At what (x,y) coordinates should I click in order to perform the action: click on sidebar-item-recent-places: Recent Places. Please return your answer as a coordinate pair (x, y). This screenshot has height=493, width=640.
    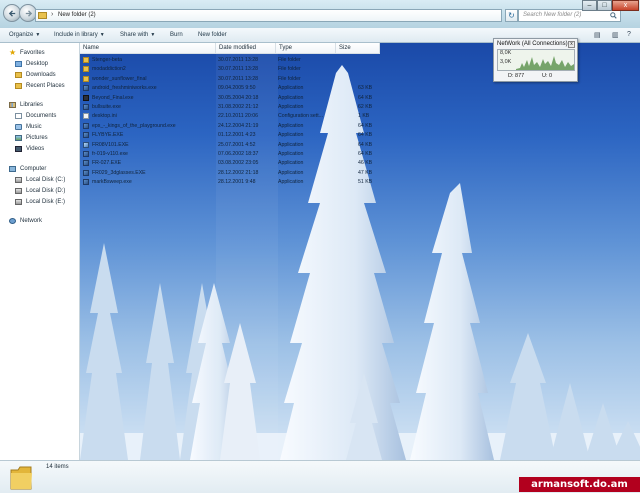
    Looking at the image, I should click on (39, 87).